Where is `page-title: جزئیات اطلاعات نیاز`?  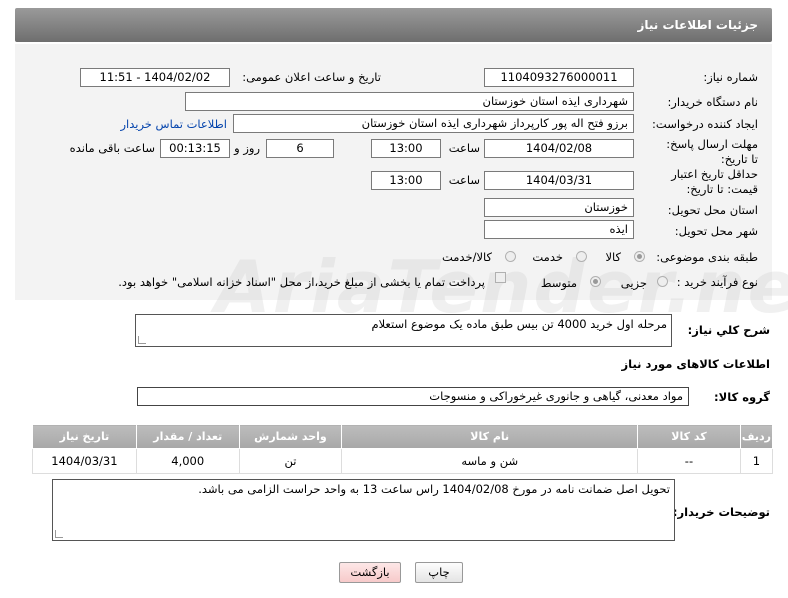 page-title: جزئیات اطلاعات نیاز is located at coordinates (697, 25).